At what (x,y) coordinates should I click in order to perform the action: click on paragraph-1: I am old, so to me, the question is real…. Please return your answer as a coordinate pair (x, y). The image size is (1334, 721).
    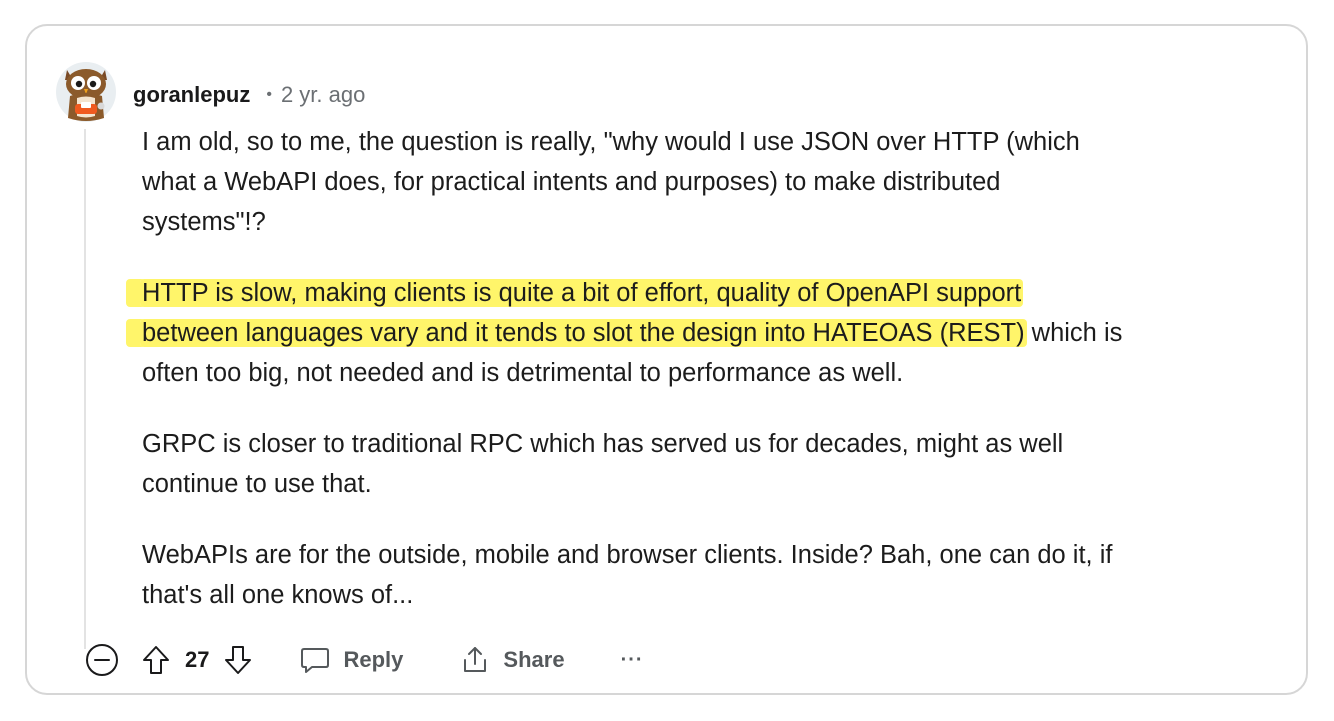
    Looking at the image, I should click on (712, 182).